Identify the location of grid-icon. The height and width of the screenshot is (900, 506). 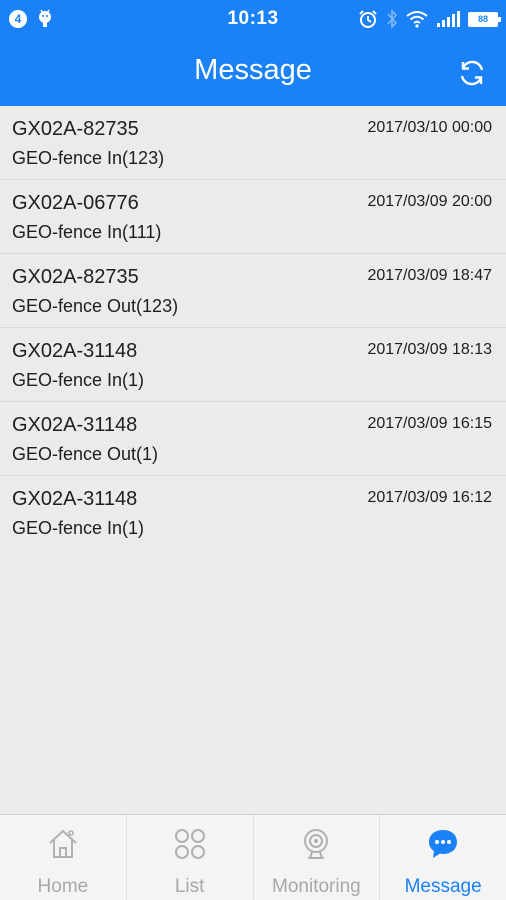
(189, 844).